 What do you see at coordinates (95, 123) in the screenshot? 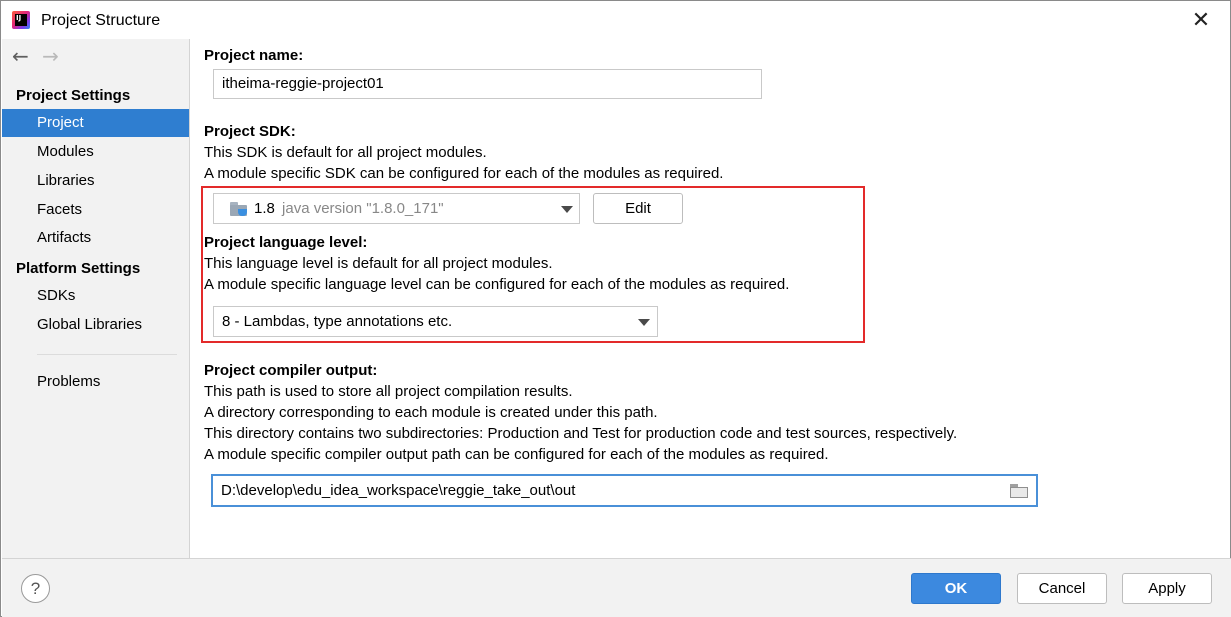
I see `sidebar-item-project: Project` at bounding box center [95, 123].